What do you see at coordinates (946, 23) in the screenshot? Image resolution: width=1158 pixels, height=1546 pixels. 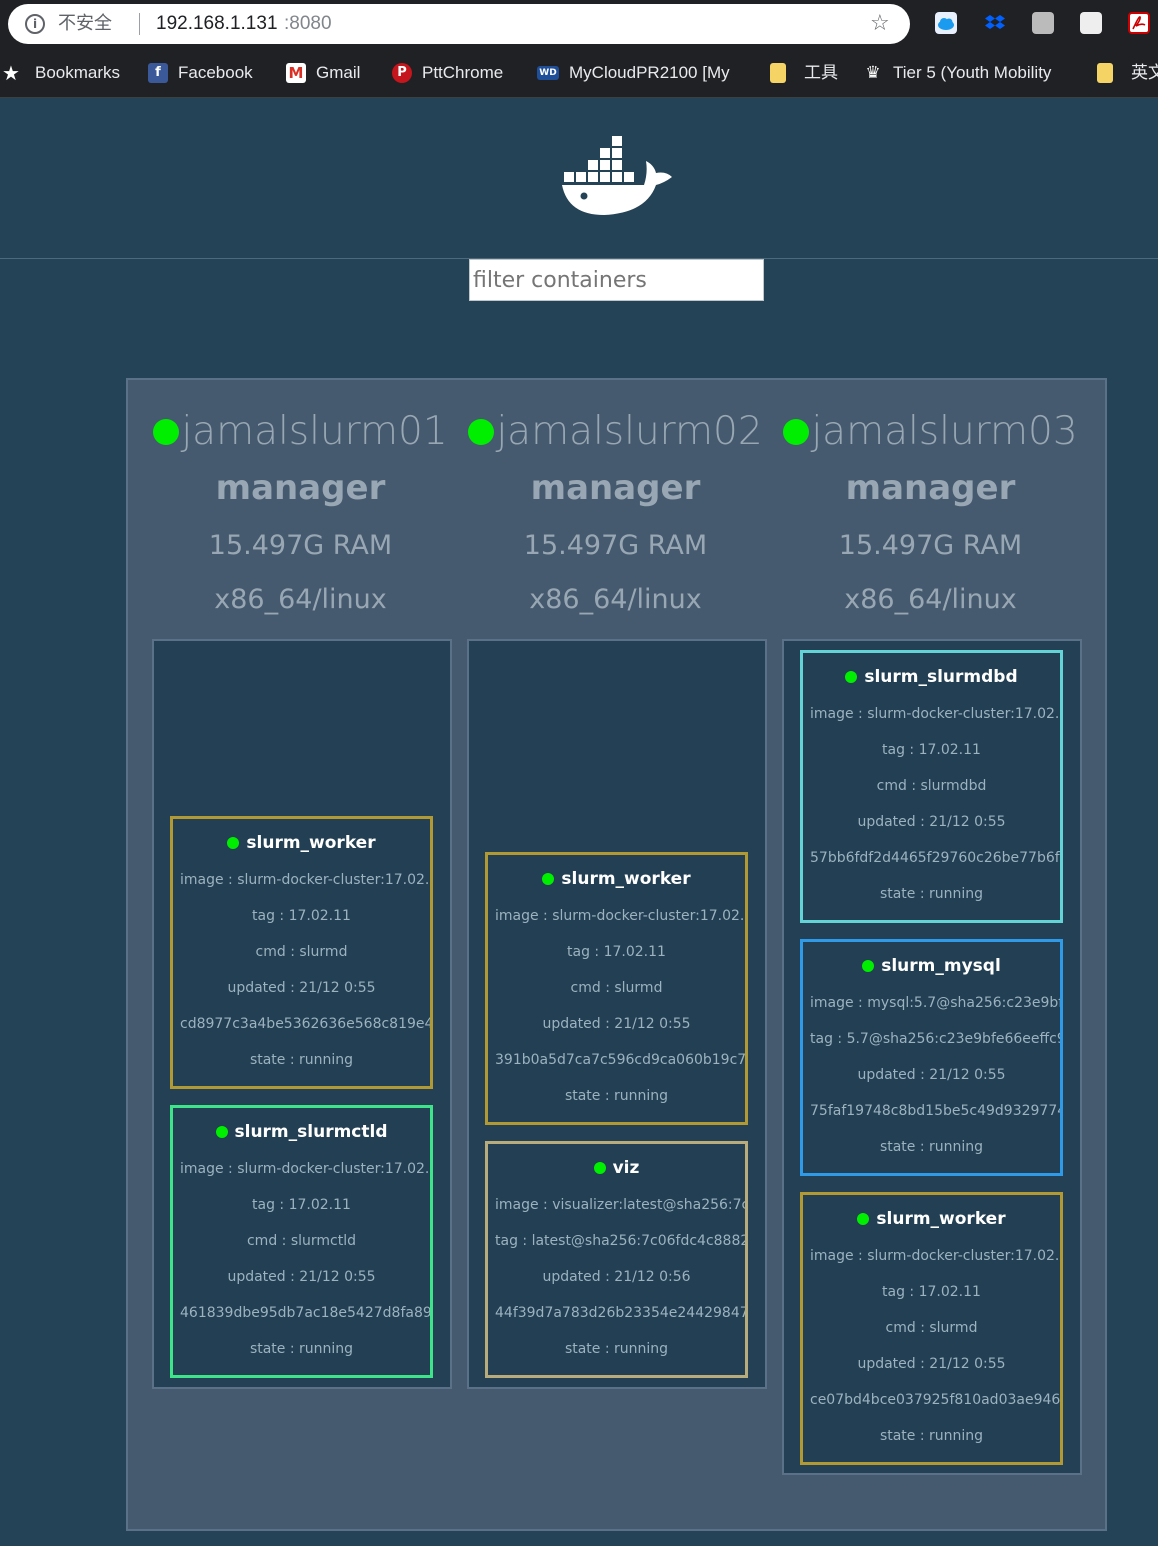 I see `cloud-extension-icon` at bounding box center [946, 23].